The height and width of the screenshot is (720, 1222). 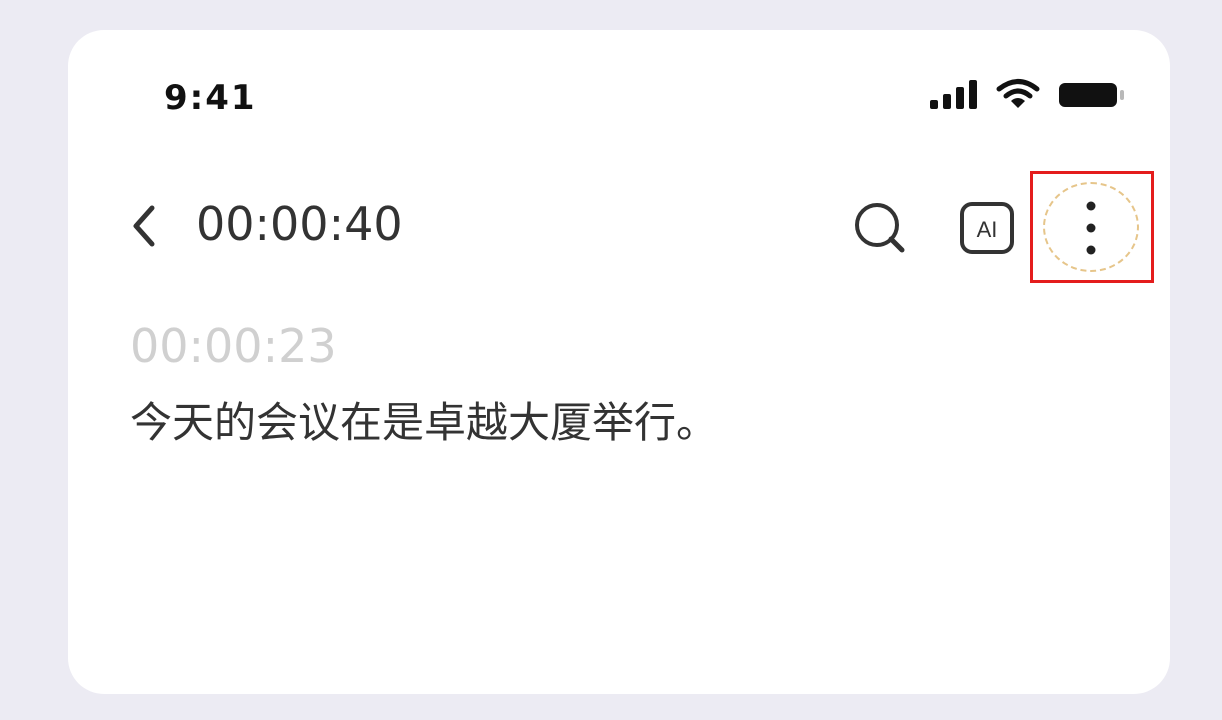 I want to click on ai-icon: AI, so click(x=987, y=228).